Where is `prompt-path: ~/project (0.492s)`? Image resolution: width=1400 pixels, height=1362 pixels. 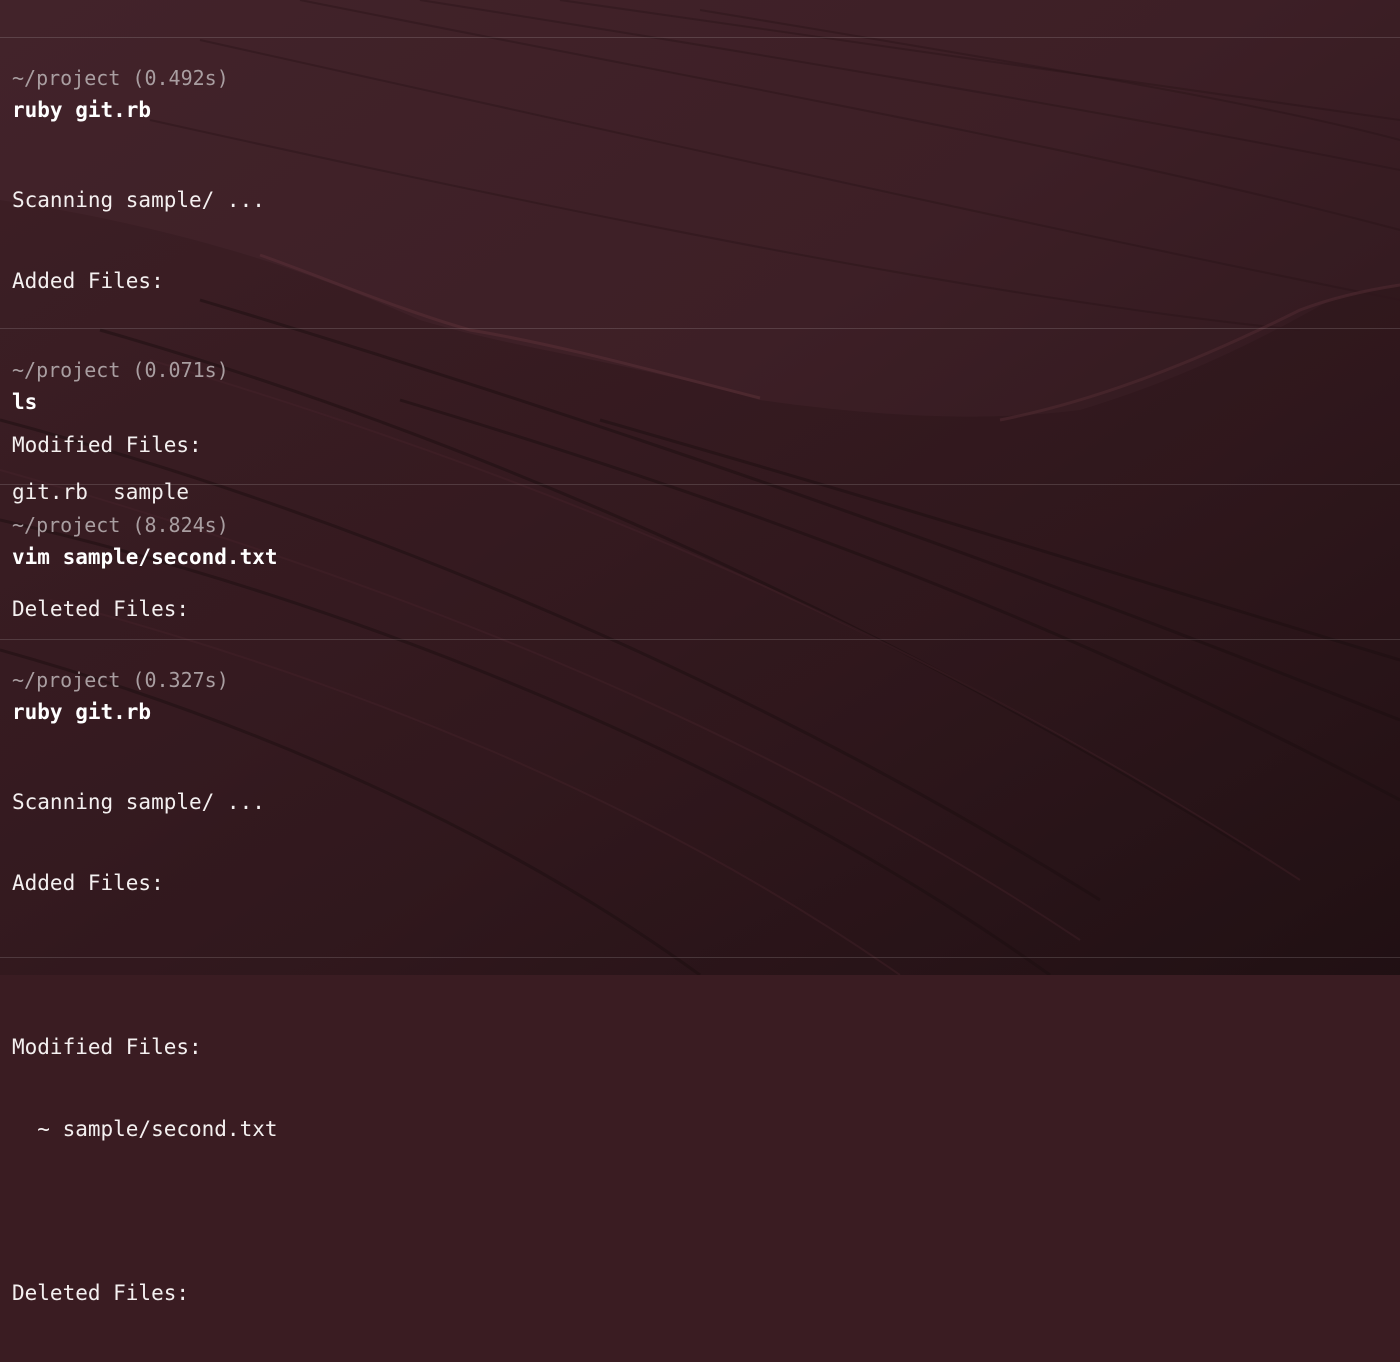 prompt-path: ~/project (0.492s) is located at coordinates (120, 78).